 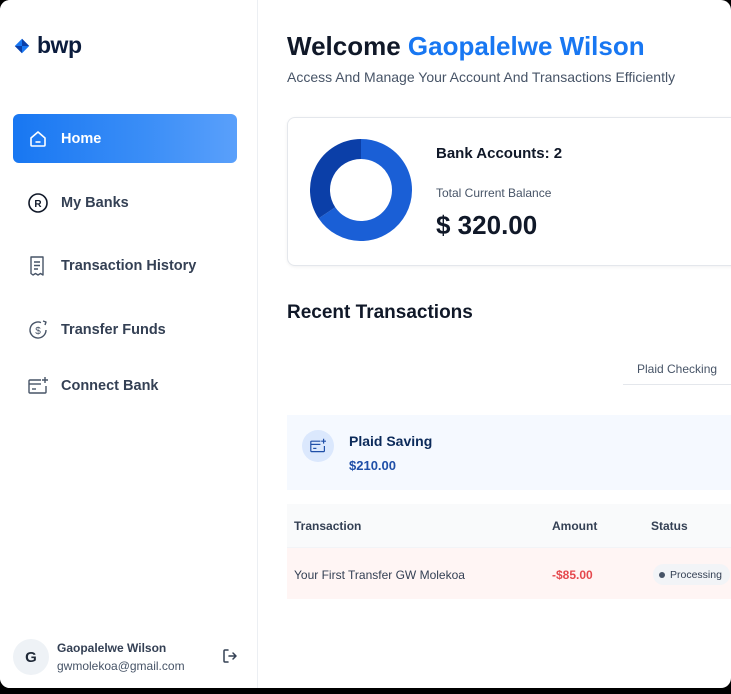 What do you see at coordinates (121, 666) in the screenshot?
I see `user-email: gwmolekoa@gmail.com` at bounding box center [121, 666].